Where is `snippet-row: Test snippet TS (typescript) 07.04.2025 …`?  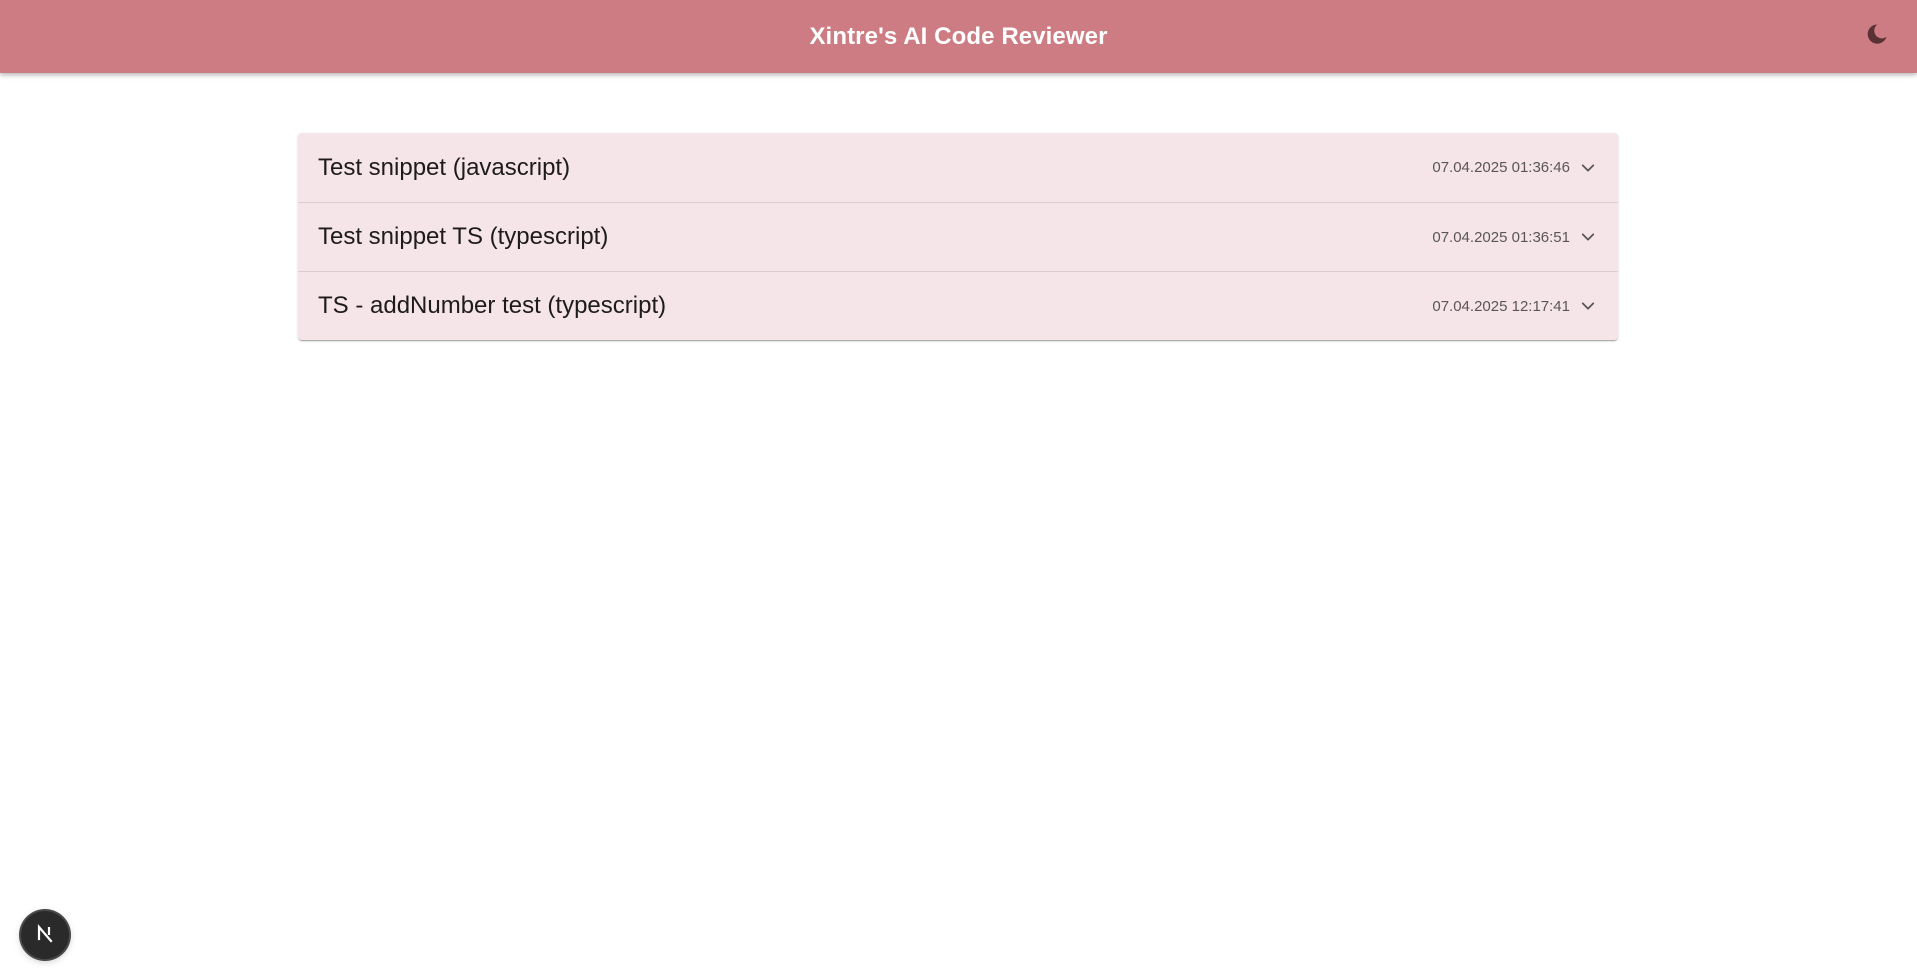
snippet-row: Test snippet TS (typescript) 07.04.2025 … is located at coordinates (958, 236).